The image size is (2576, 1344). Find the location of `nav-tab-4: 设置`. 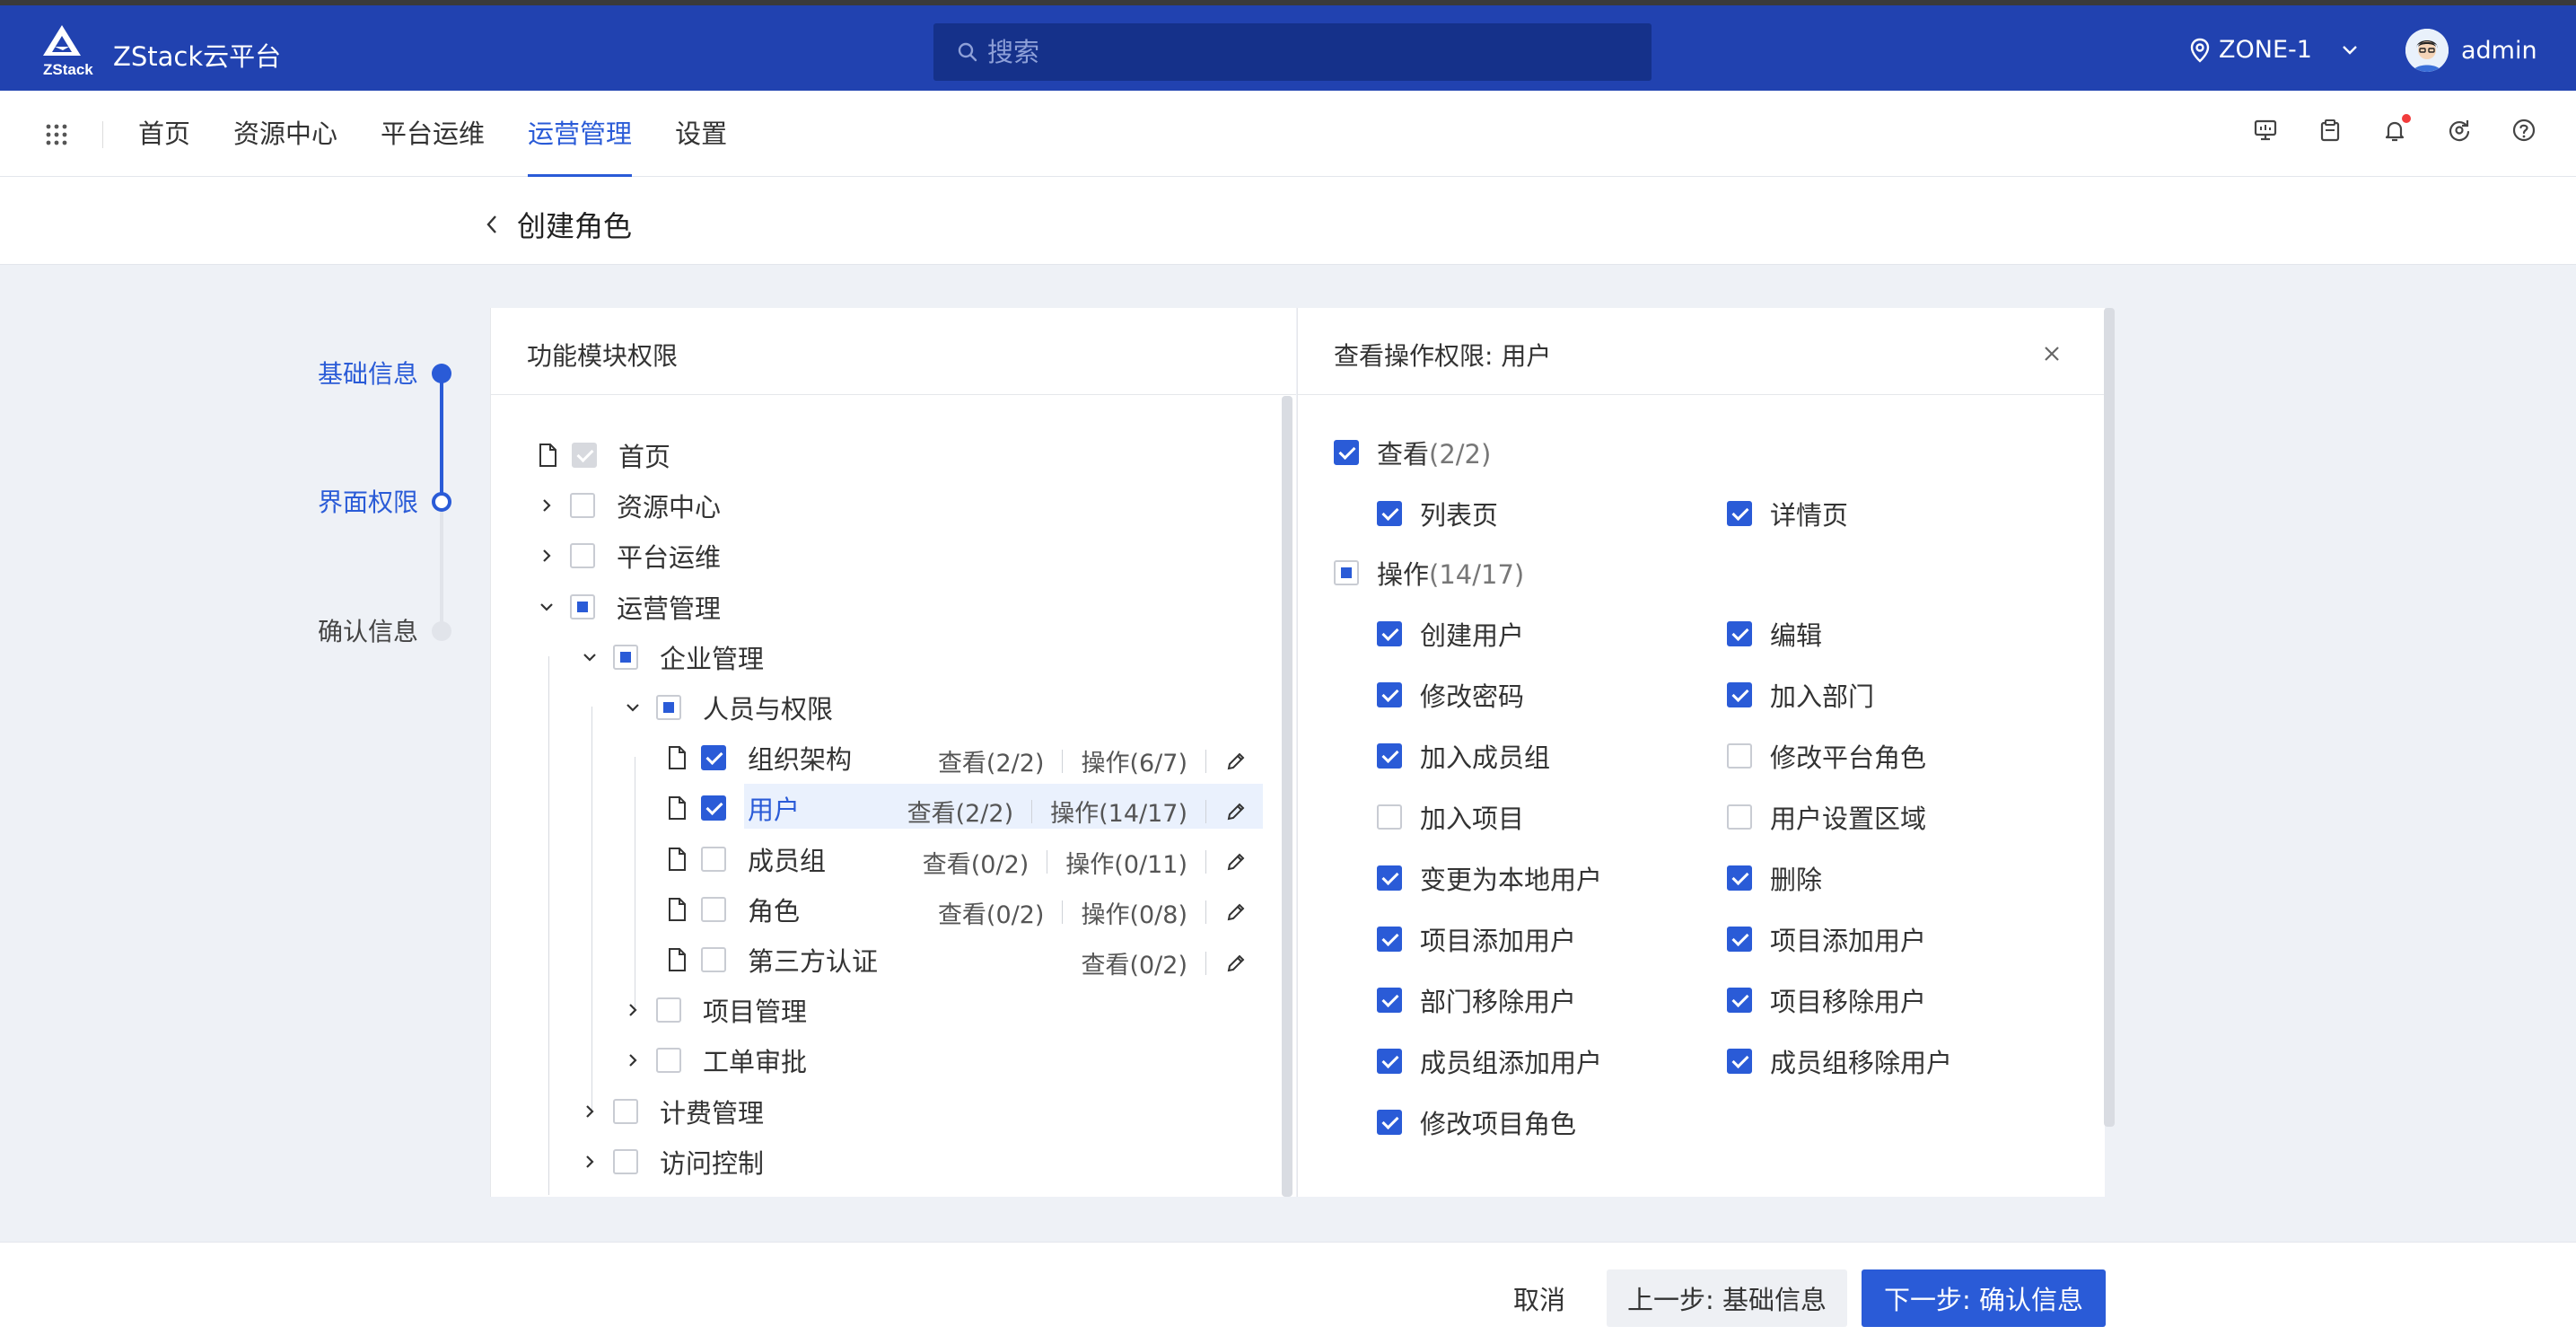

nav-tab-4: 设置 is located at coordinates (701, 134).